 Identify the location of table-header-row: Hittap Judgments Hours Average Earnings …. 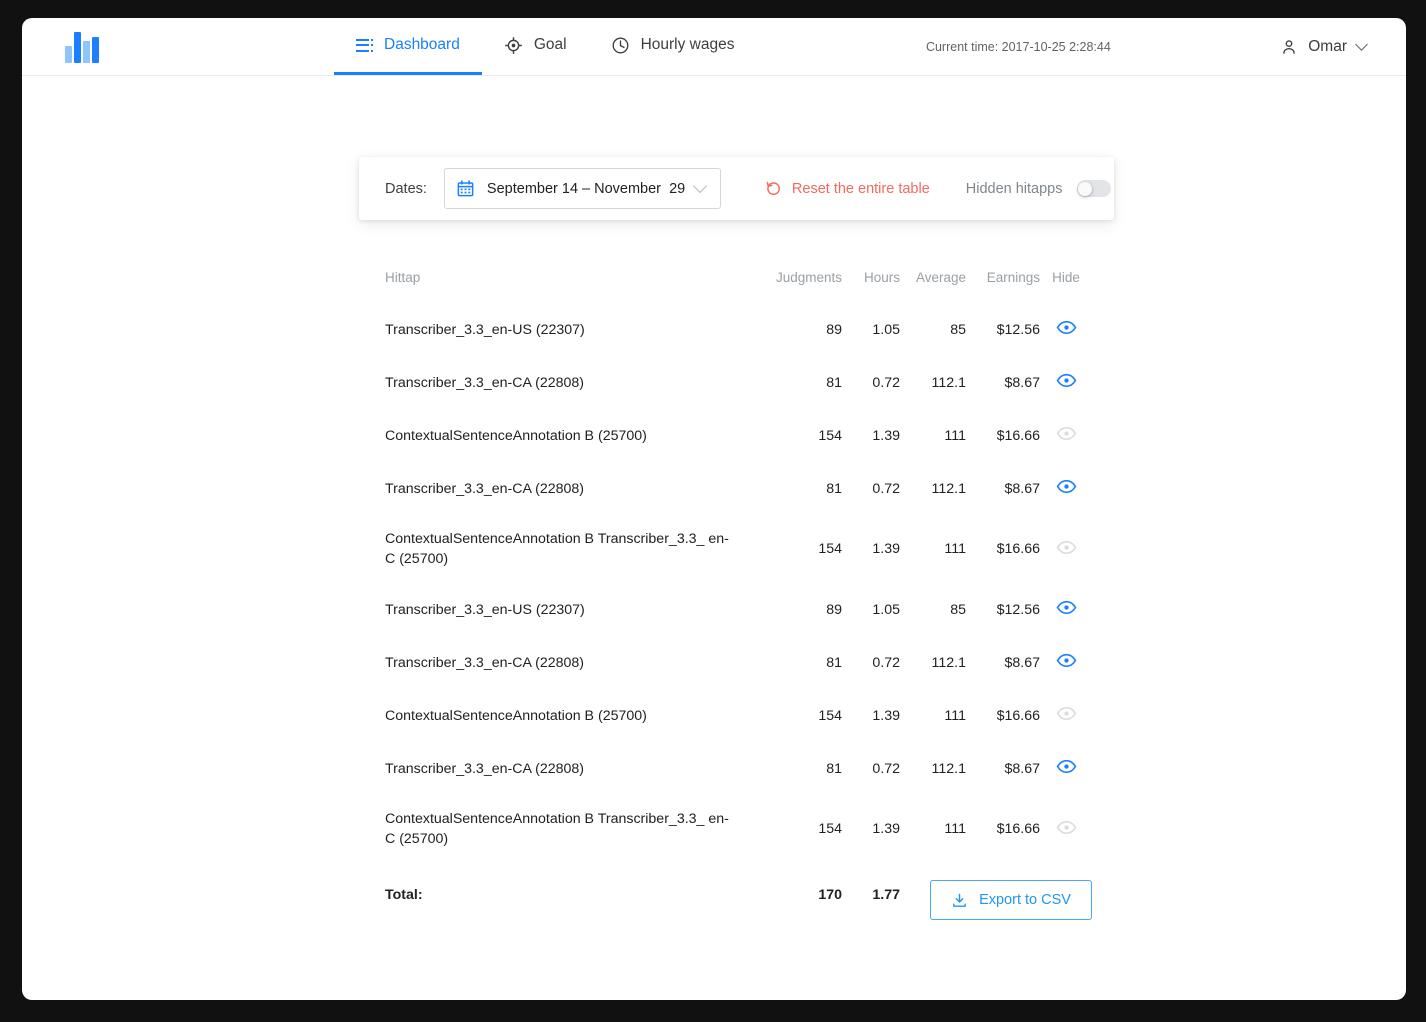
(738, 286).